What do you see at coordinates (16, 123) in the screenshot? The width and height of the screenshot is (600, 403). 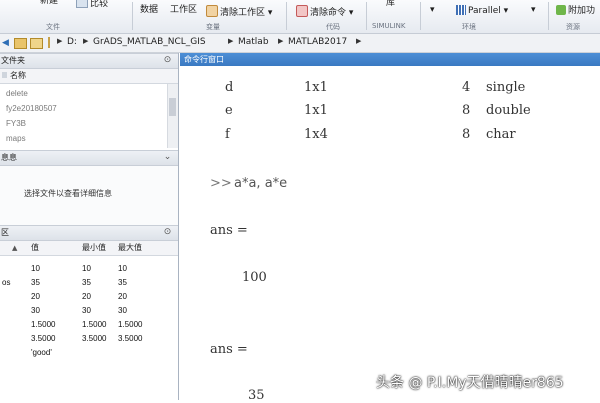 I see `file-item: FY3B` at bounding box center [16, 123].